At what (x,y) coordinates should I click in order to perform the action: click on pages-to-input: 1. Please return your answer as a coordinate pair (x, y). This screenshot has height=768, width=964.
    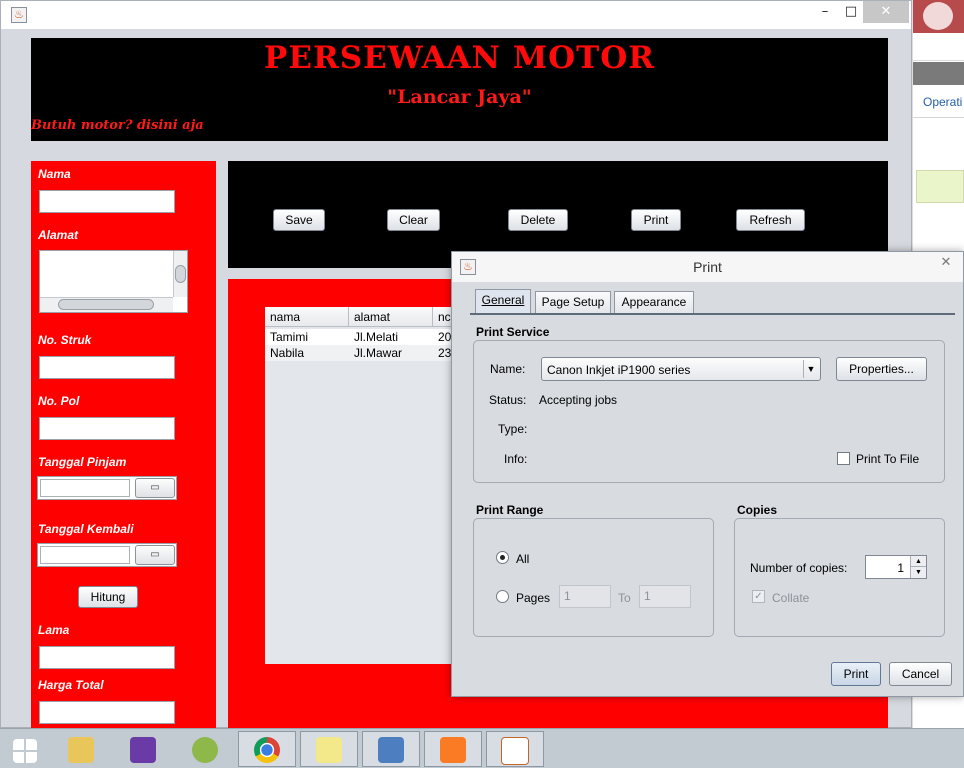
    Looking at the image, I should click on (665, 596).